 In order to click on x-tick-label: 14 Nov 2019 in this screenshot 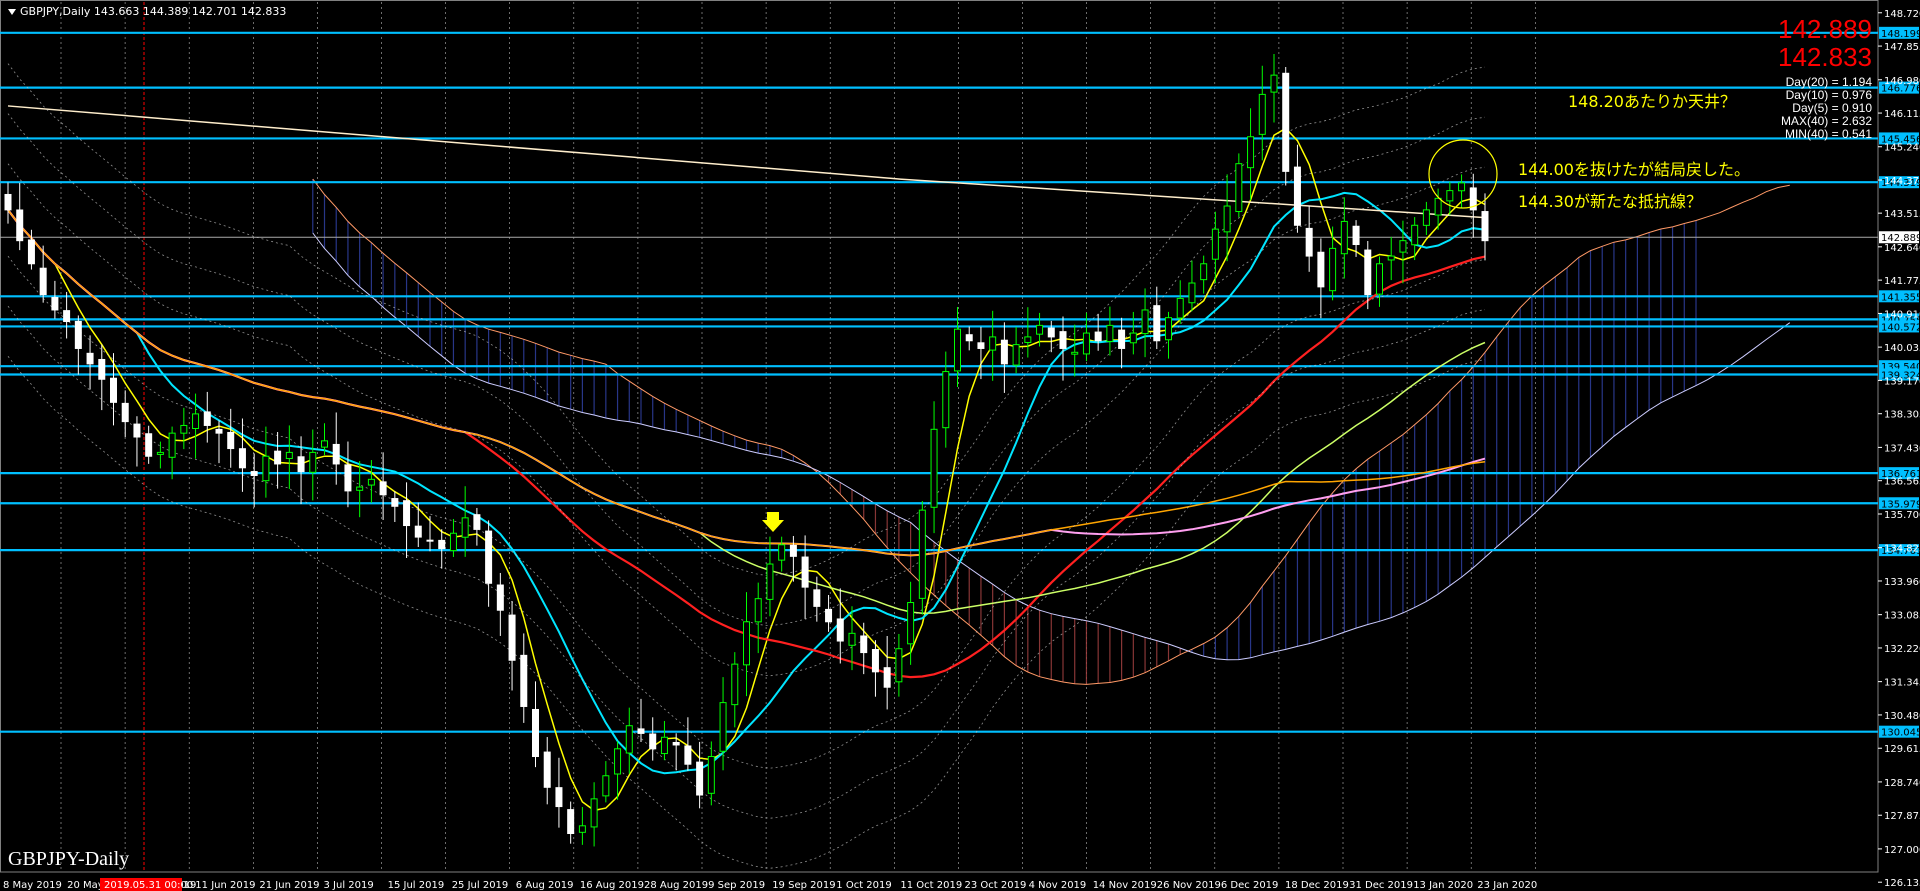, I will do `click(1125, 885)`.